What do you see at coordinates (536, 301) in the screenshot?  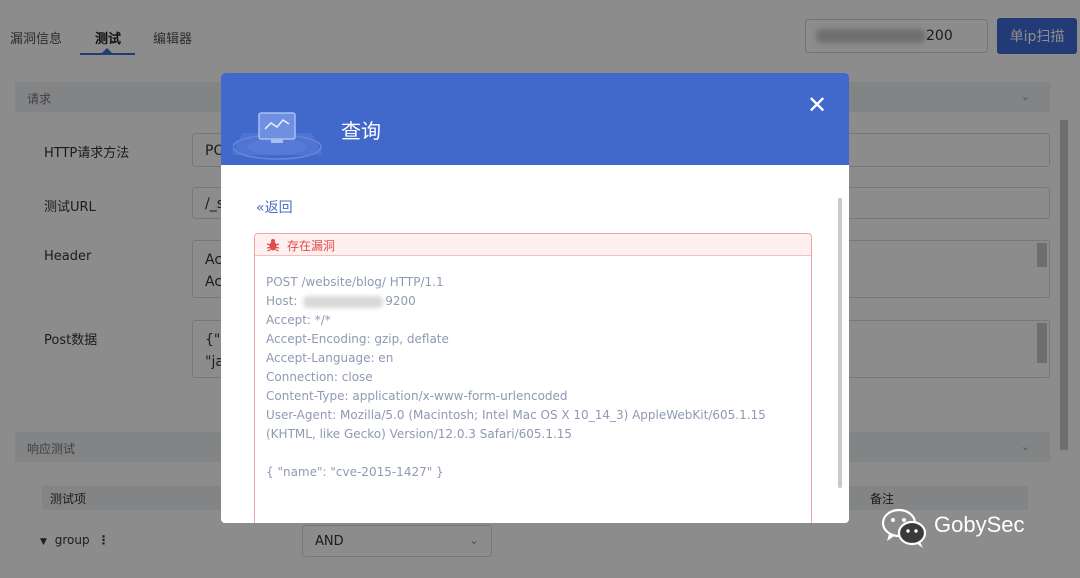 I see `request-line-host: Host: 9200` at bounding box center [536, 301].